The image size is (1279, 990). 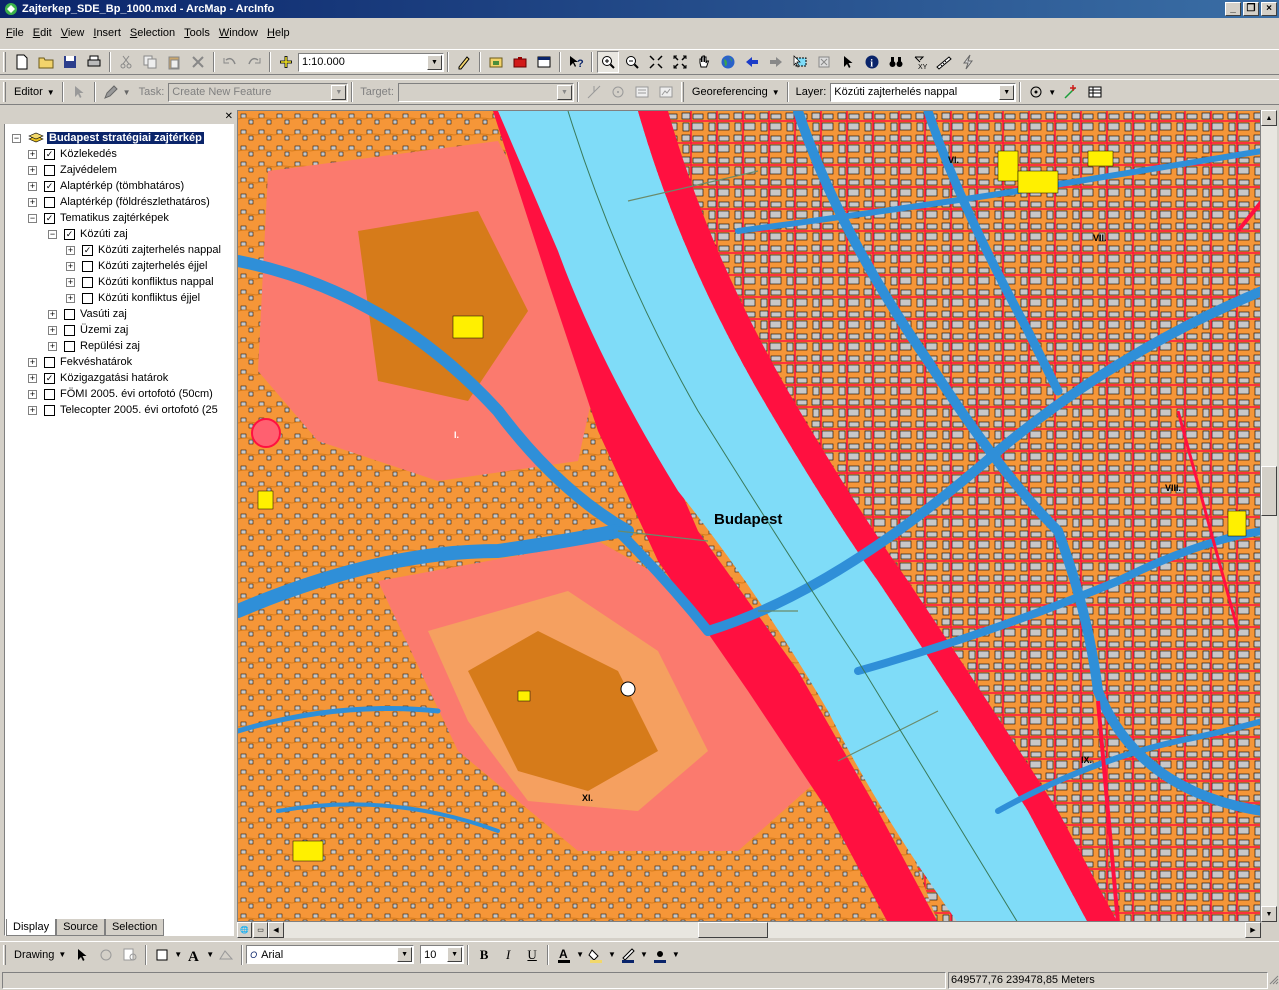 What do you see at coordinates (666, 92) in the screenshot?
I see `sketch-properties-icon` at bounding box center [666, 92].